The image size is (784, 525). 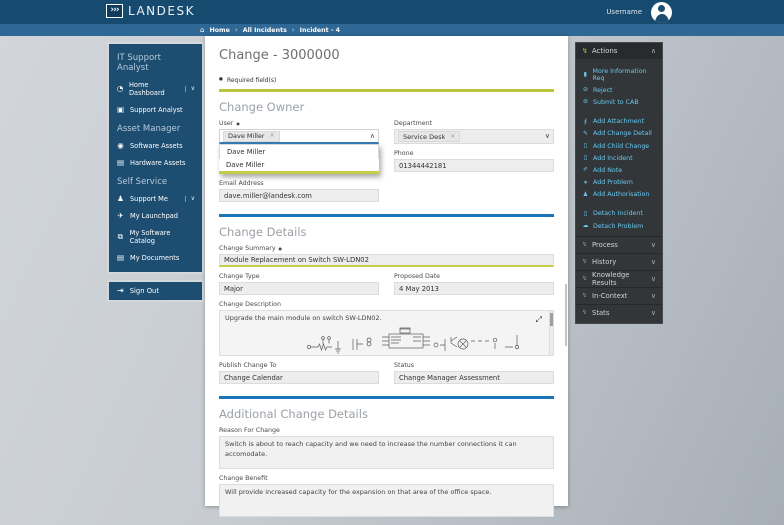 I want to click on actions-header: ↯ Actions ∧, so click(x=619, y=51).